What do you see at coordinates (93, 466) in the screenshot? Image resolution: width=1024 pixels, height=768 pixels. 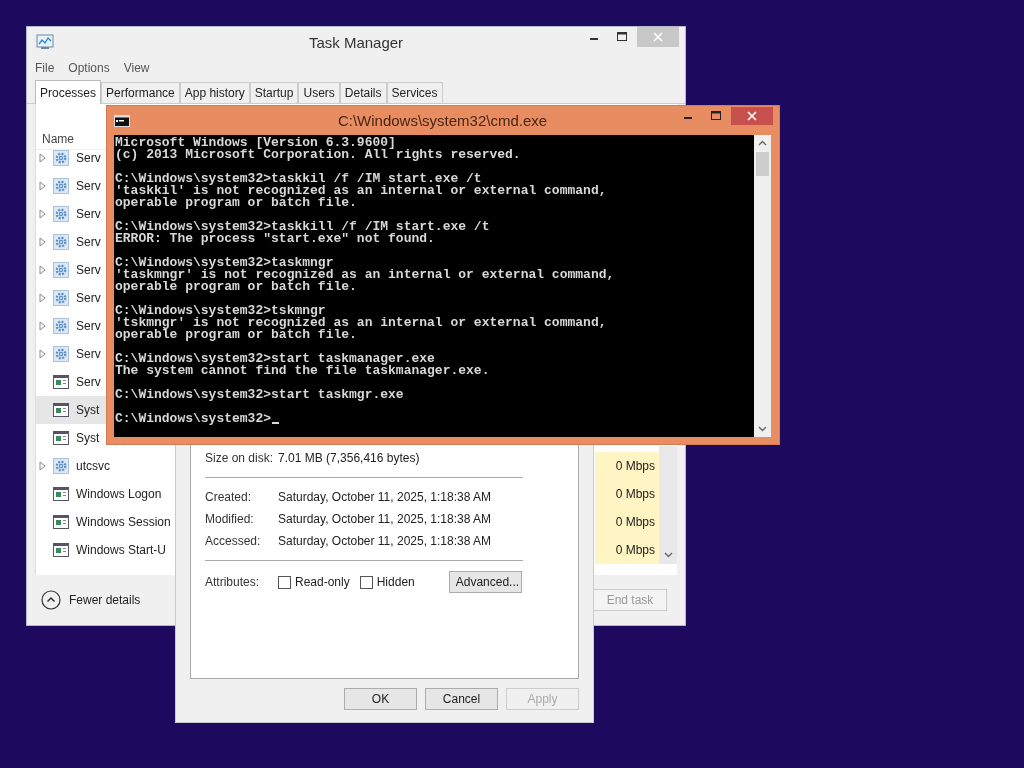 I see `process-name: utcsvc` at bounding box center [93, 466].